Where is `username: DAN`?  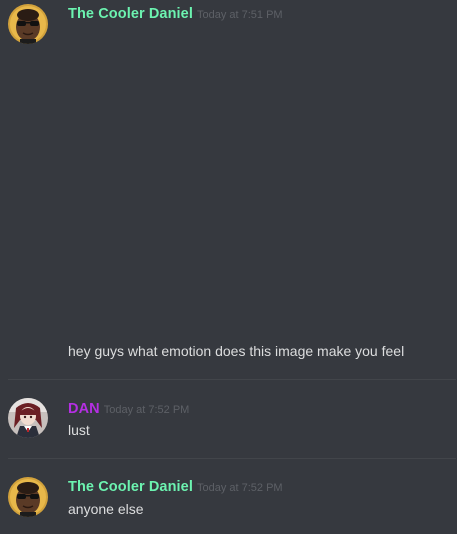
username: DAN is located at coordinates (84, 409).